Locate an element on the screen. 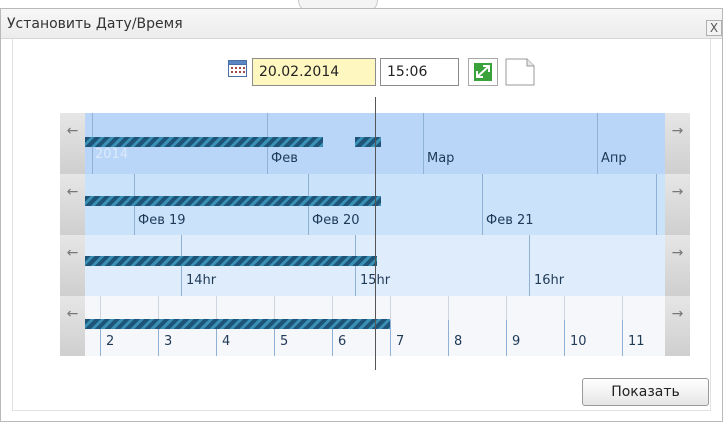 The image size is (724, 424). hour-label: 16hr is located at coordinates (549, 280).